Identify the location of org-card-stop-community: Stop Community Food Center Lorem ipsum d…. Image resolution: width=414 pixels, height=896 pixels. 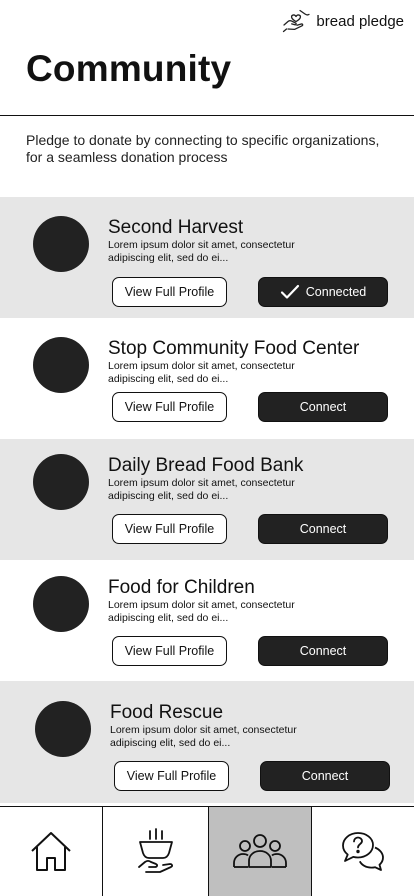
(207, 378).